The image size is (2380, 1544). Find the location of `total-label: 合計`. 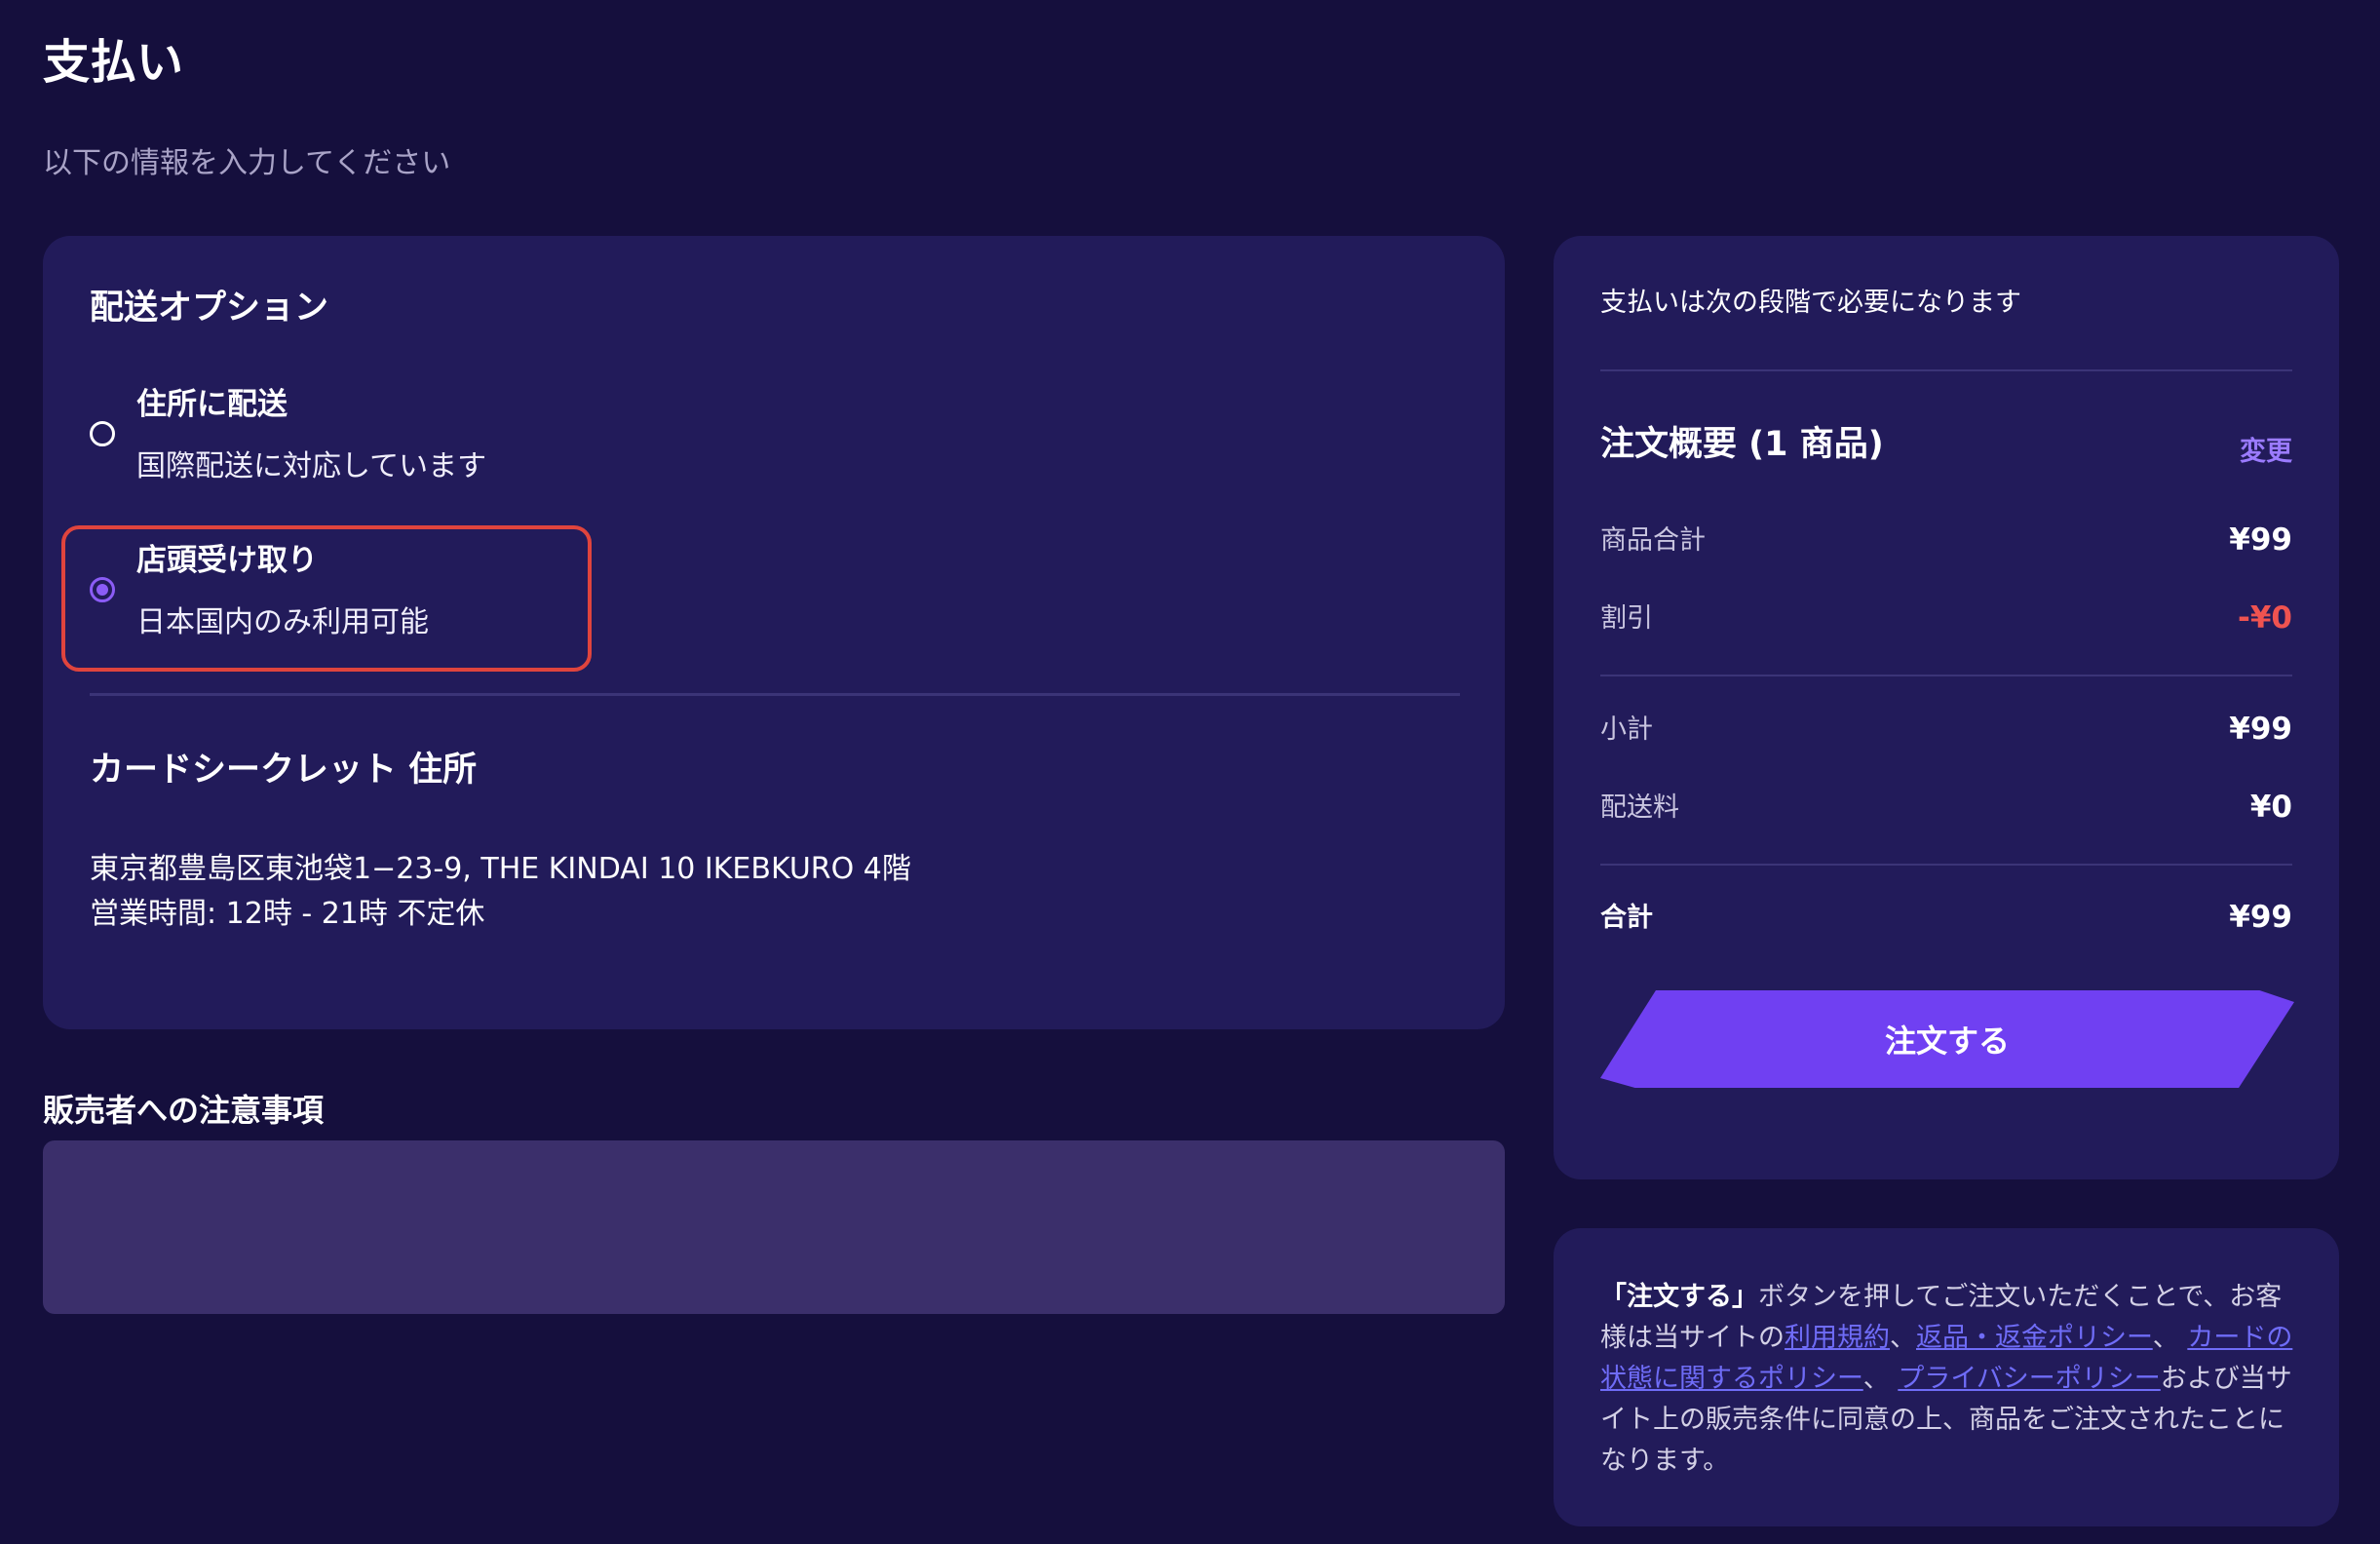

total-label: 合計 is located at coordinates (1626, 918).